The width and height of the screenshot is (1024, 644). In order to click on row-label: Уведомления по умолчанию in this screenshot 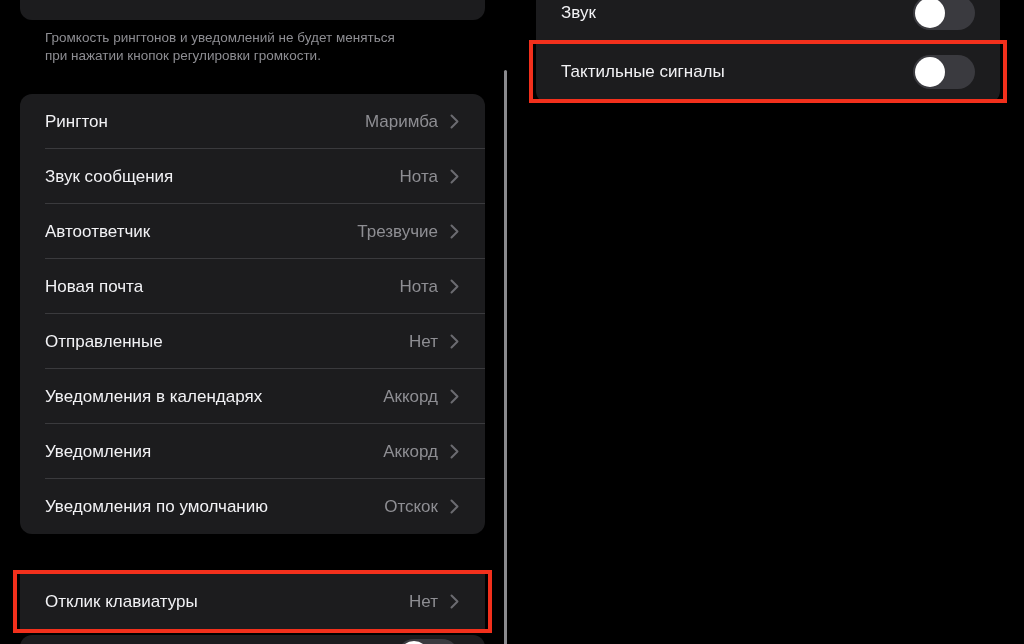, I will do `click(156, 506)`.